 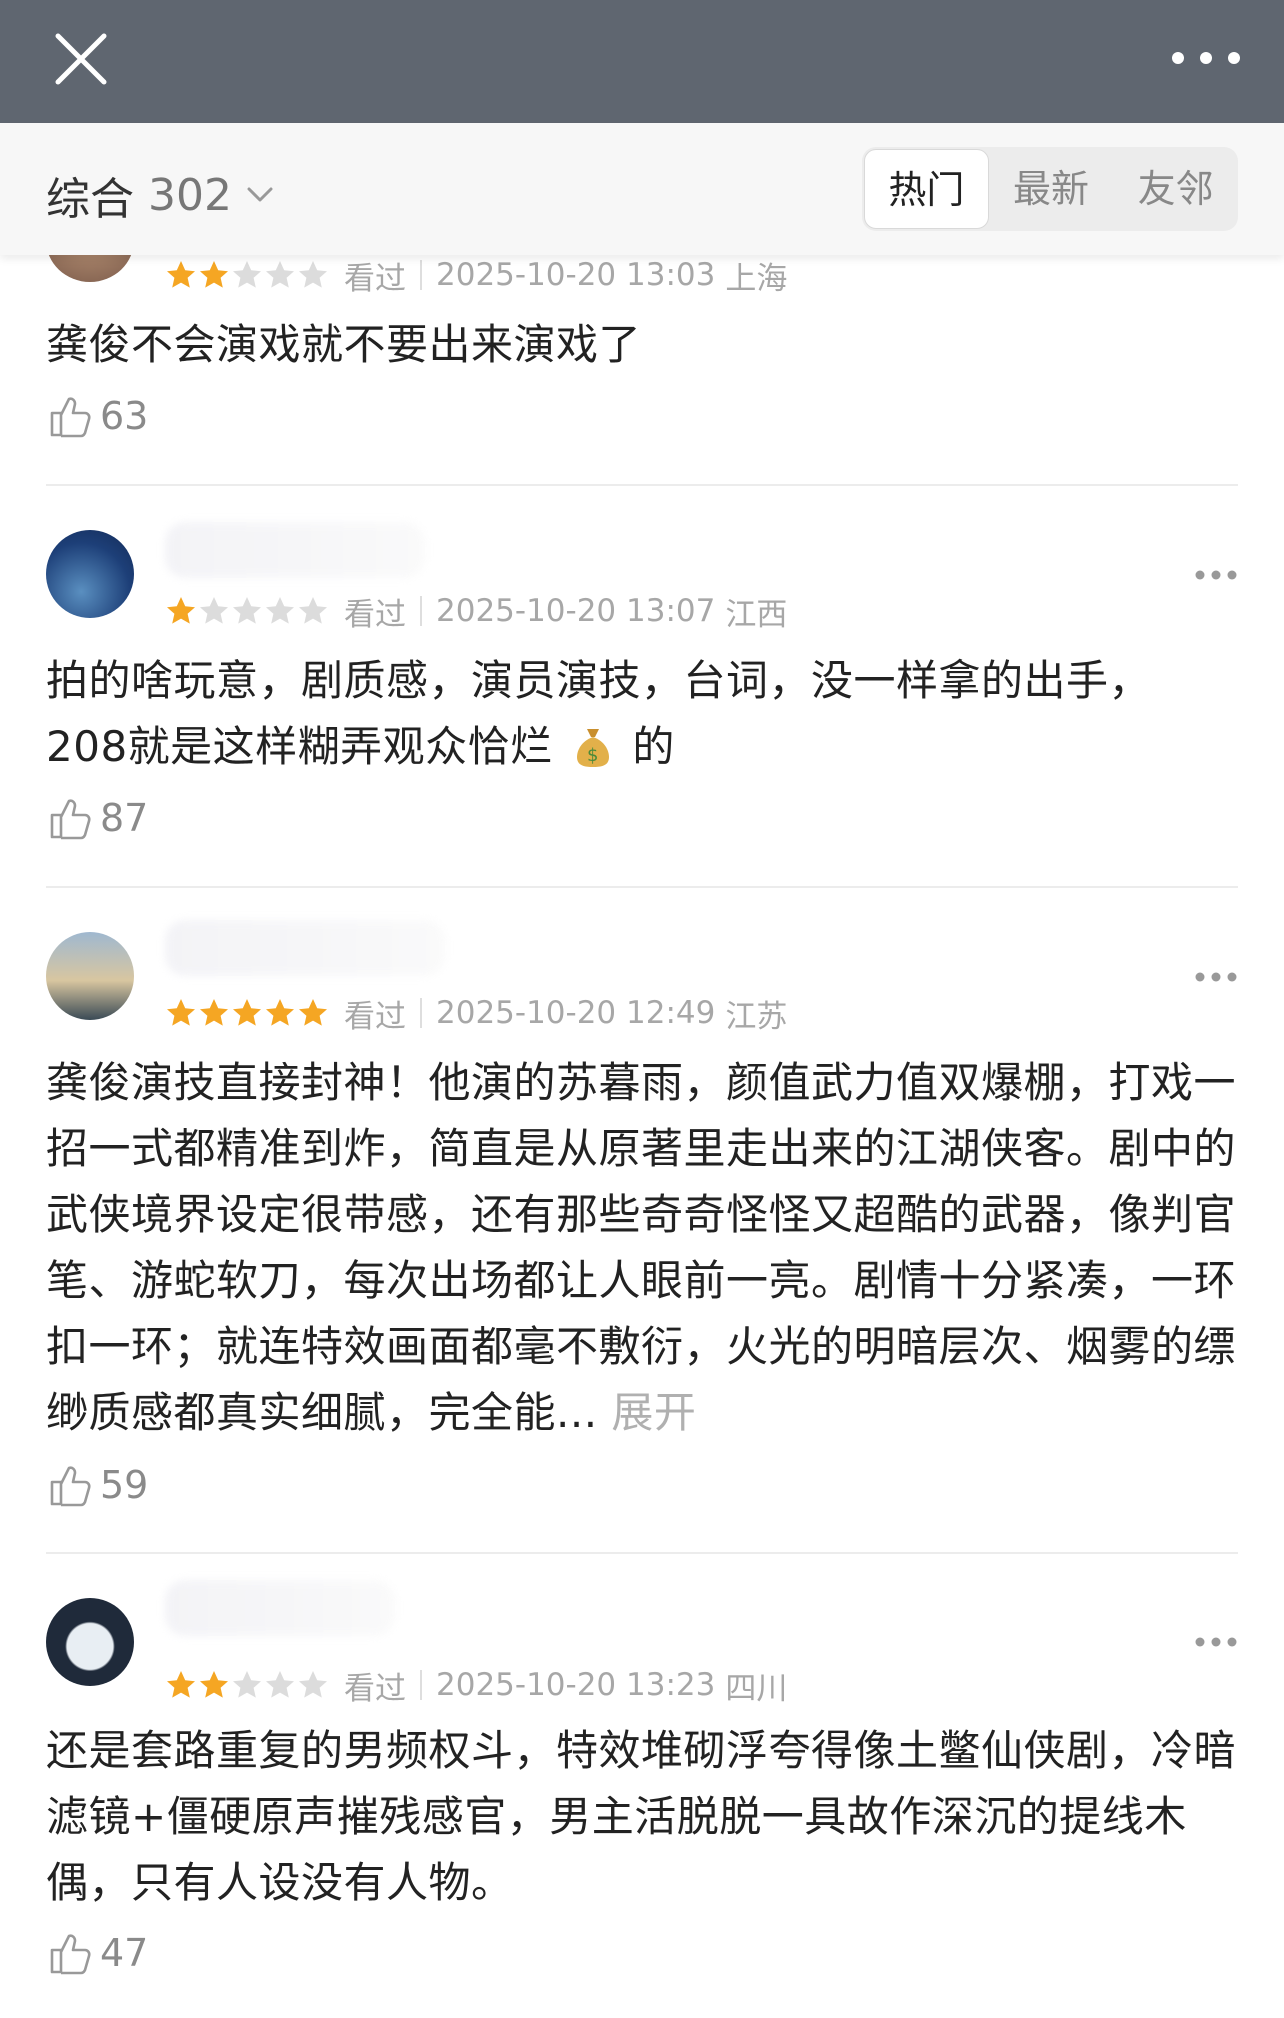 I want to click on review-count: 302, so click(x=190, y=195).